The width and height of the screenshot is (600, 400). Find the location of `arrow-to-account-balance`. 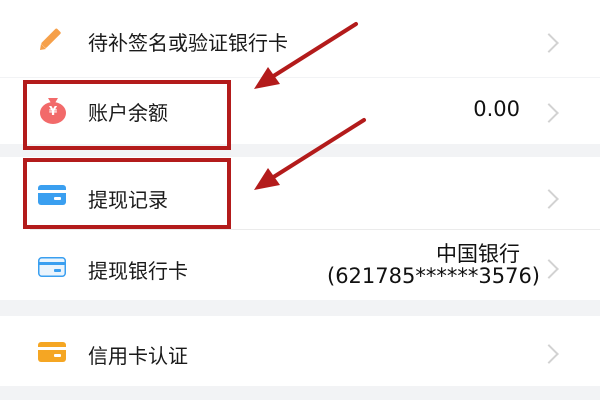

arrow-to-account-balance is located at coordinates (306, 55).